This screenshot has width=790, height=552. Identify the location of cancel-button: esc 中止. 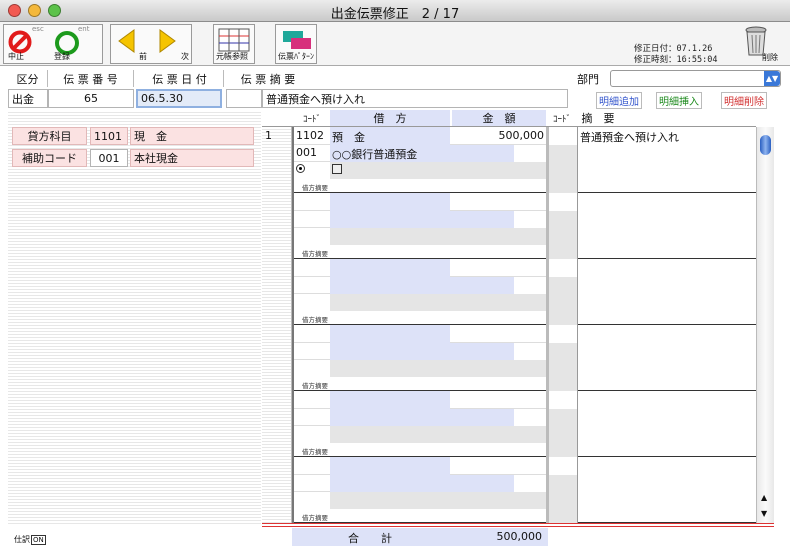
(28, 44).